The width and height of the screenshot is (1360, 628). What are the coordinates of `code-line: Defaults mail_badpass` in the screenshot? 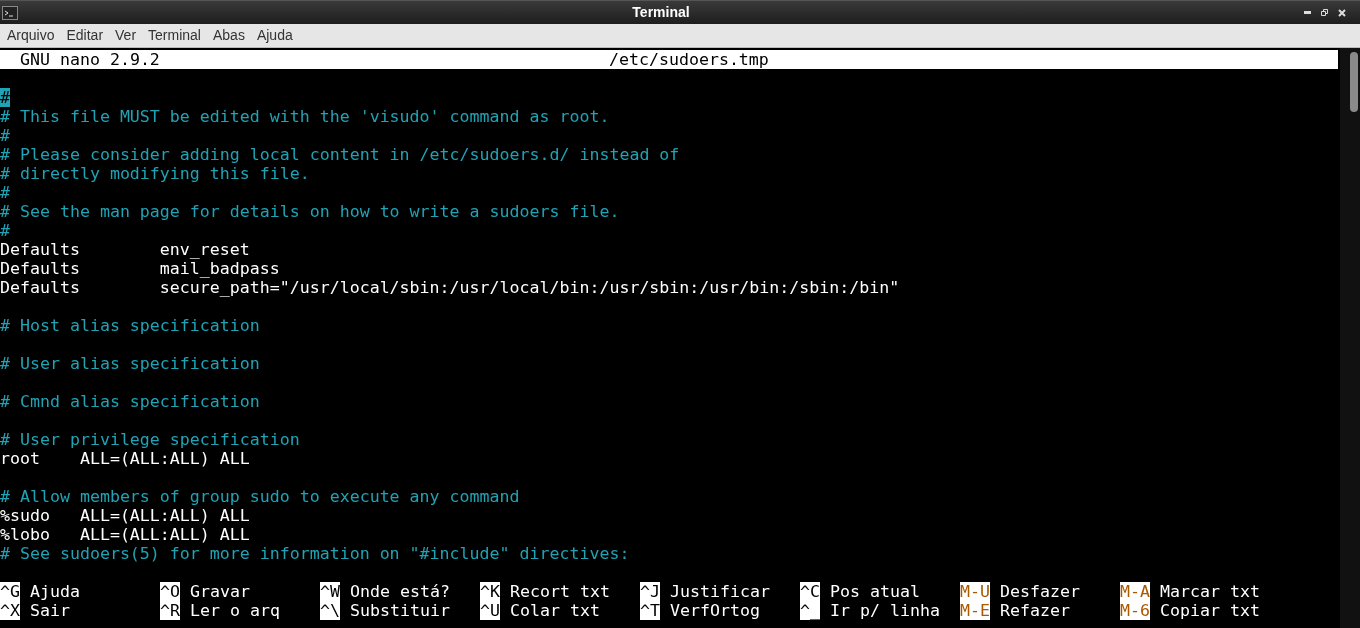 It's located at (140, 268).